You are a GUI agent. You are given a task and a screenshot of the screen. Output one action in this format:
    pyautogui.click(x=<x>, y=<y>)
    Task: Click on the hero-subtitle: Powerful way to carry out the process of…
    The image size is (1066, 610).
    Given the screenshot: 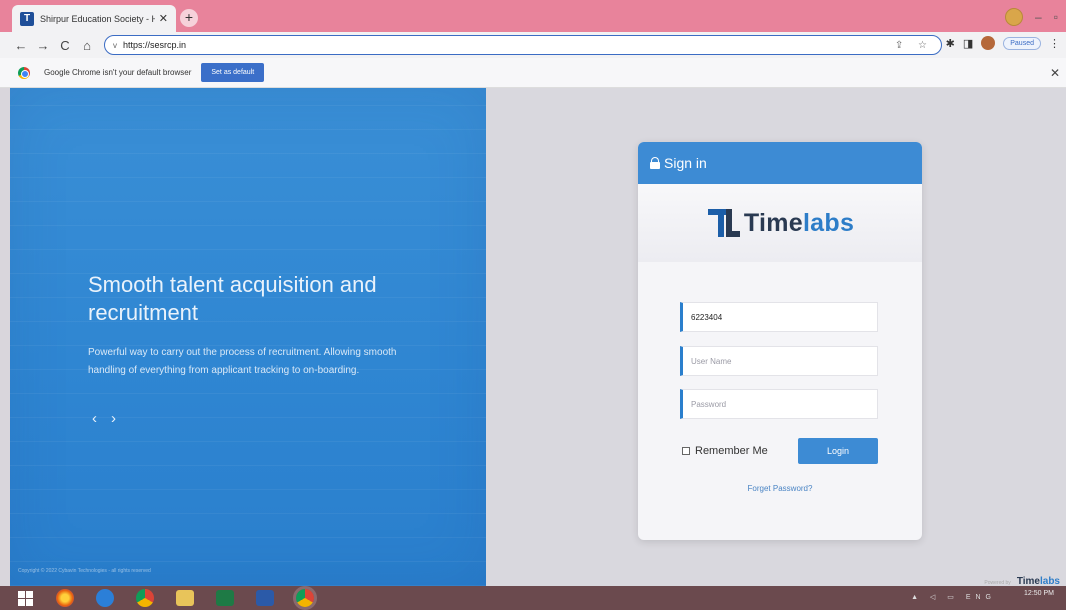 What is the action you would take?
    pyautogui.click(x=242, y=361)
    